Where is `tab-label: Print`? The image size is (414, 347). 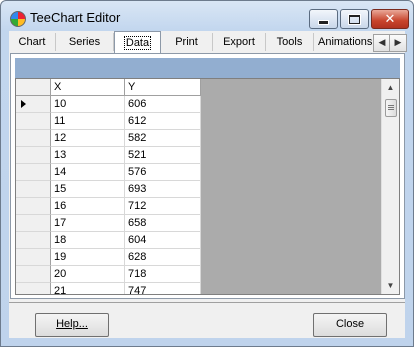
tab-label: Print is located at coordinates (186, 42).